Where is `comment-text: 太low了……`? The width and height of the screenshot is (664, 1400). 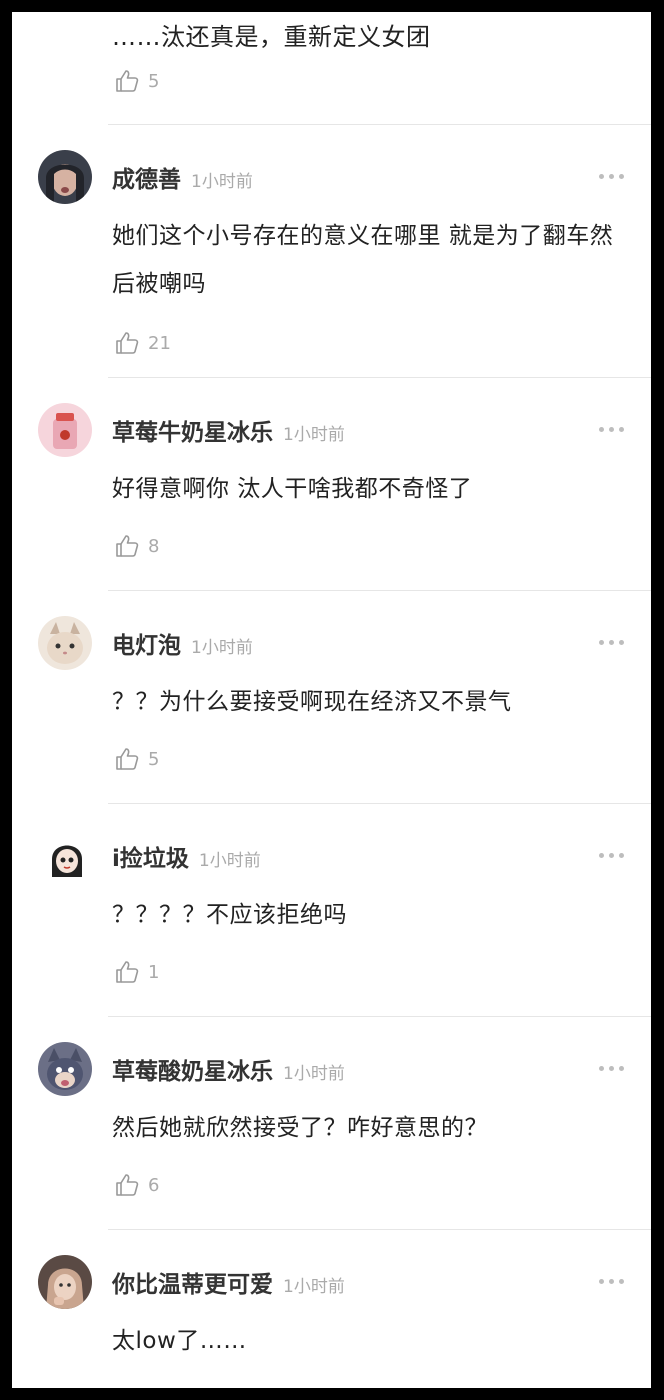
comment-text: 太low了…… is located at coordinates (179, 1341).